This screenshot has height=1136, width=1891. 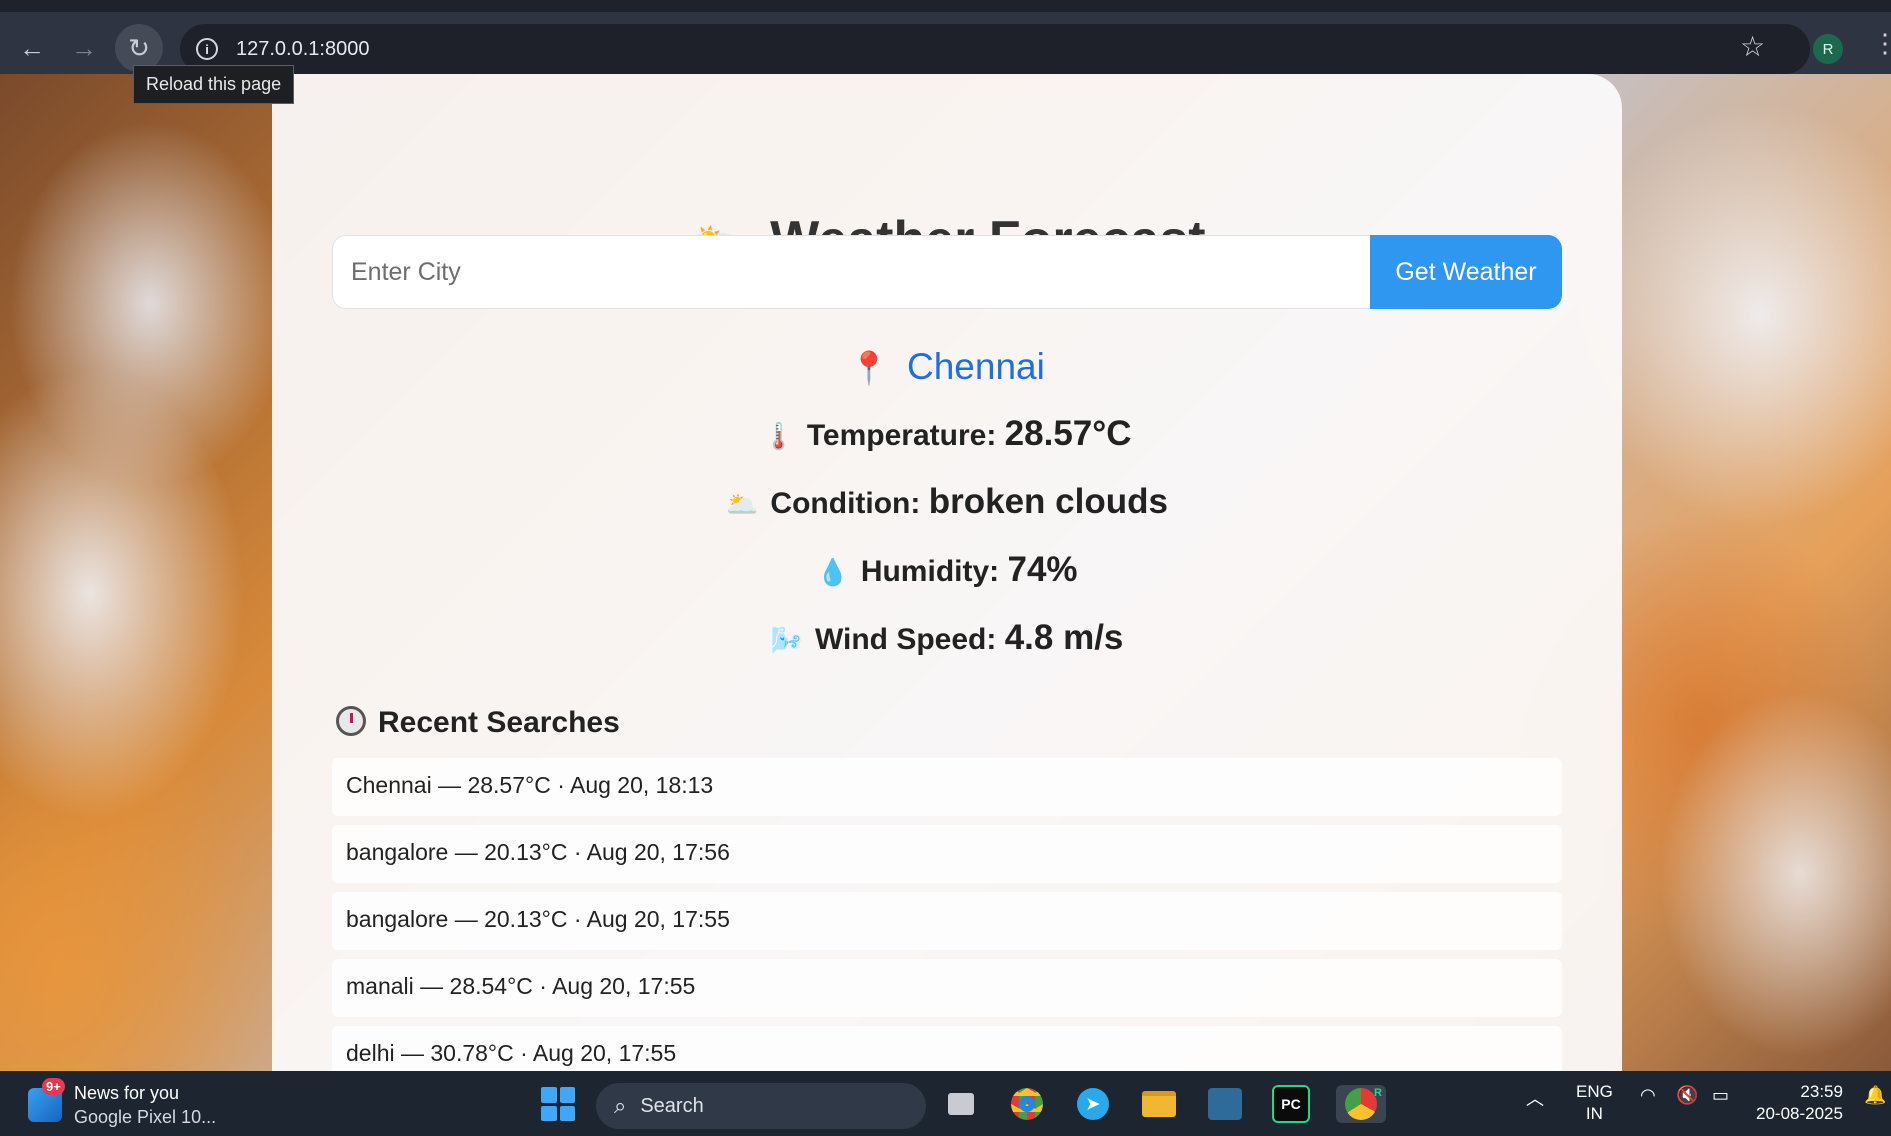 I want to click on wifi-icon: ◠, so click(x=1648, y=1095).